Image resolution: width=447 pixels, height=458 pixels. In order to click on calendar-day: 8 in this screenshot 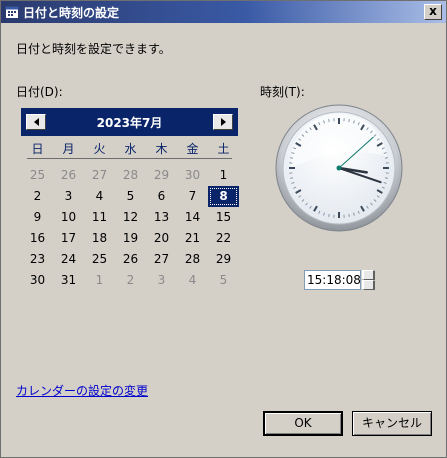, I will do `click(223, 196)`.